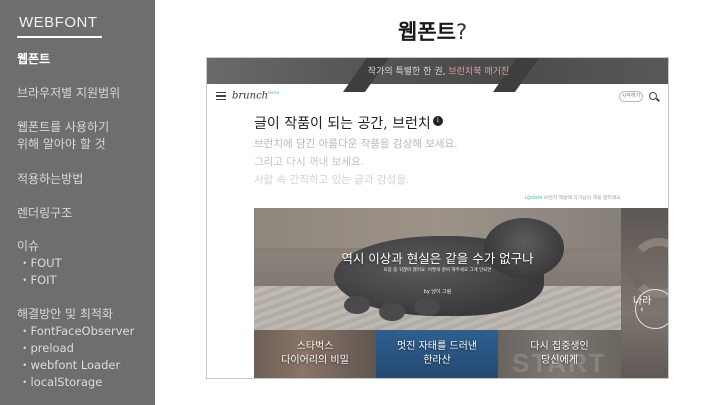 The width and height of the screenshot is (720, 405). I want to click on banner-text-highlight: 브런치북 매거진, so click(479, 72).